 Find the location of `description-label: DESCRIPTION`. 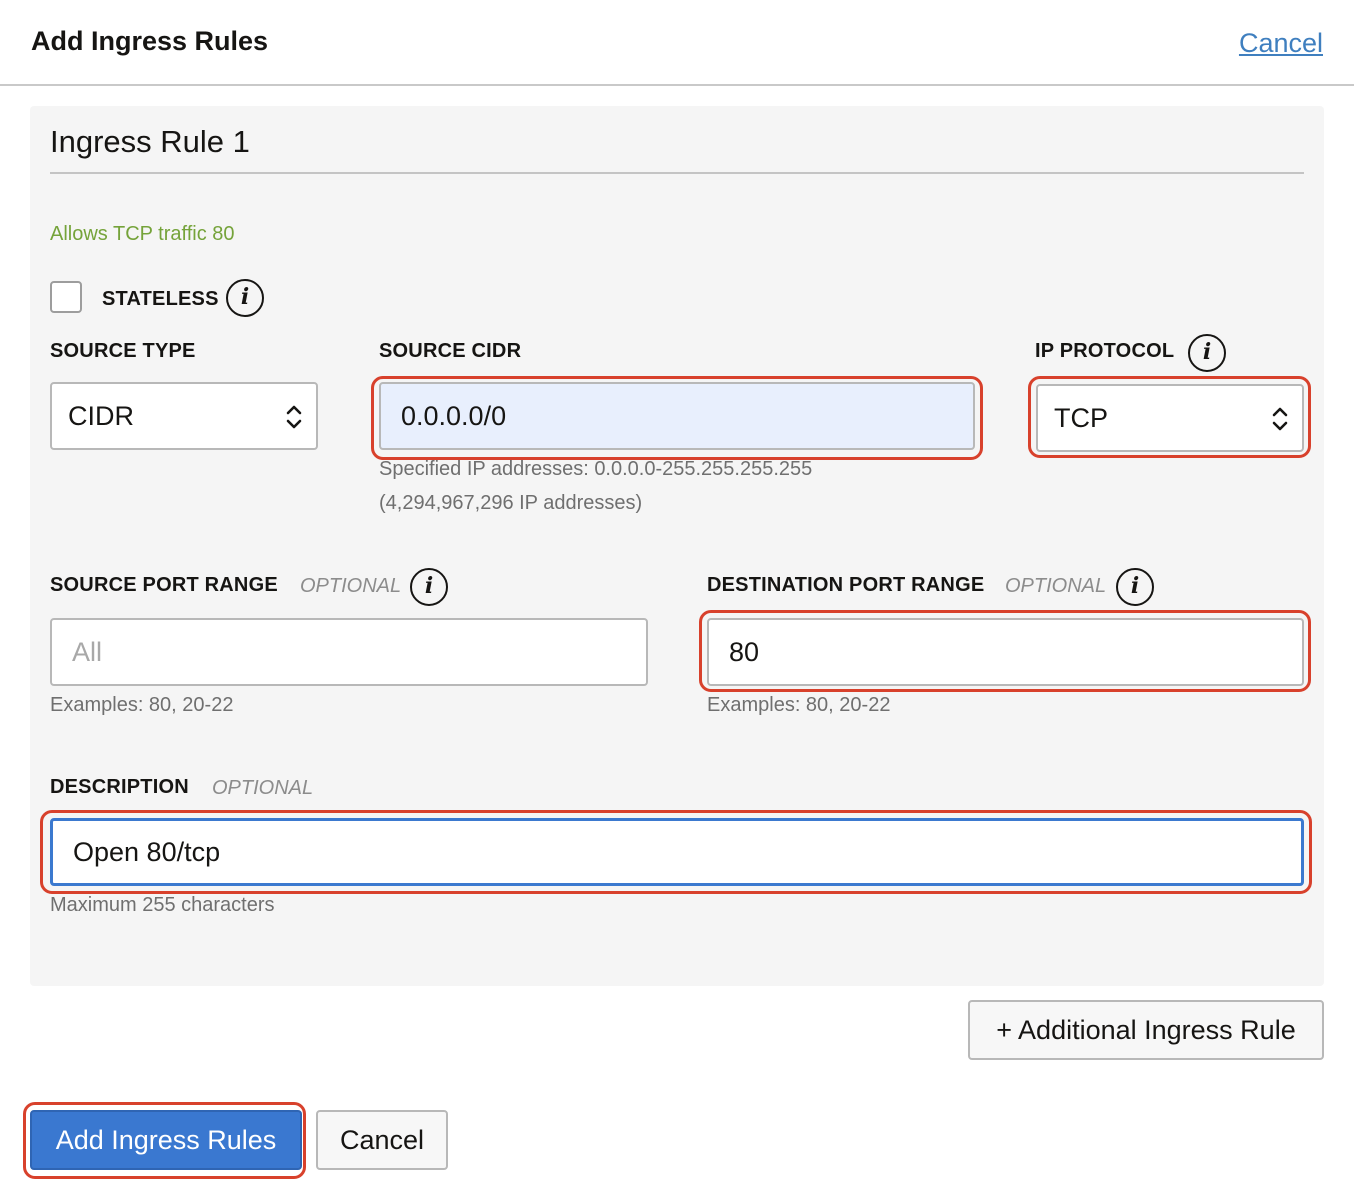

description-label: DESCRIPTION is located at coordinates (119, 787).